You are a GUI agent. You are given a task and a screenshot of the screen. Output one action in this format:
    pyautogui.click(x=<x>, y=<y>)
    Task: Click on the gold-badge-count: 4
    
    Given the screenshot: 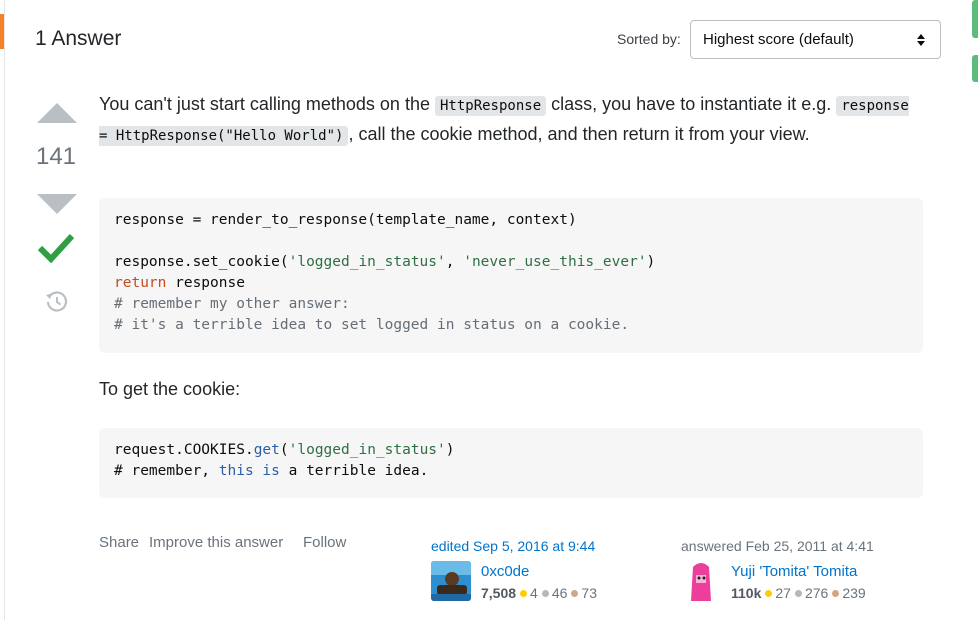 What is the action you would take?
    pyautogui.click(x=534, y=593)
    